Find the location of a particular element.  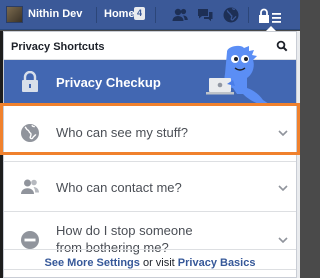

block-icon is located at coordinates (30, 240).